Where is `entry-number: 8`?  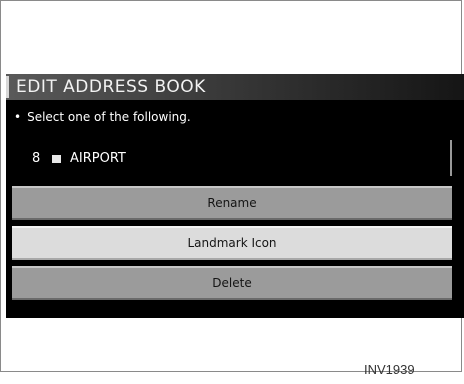
entry-number: 8 is located at coordinates (36, 158).